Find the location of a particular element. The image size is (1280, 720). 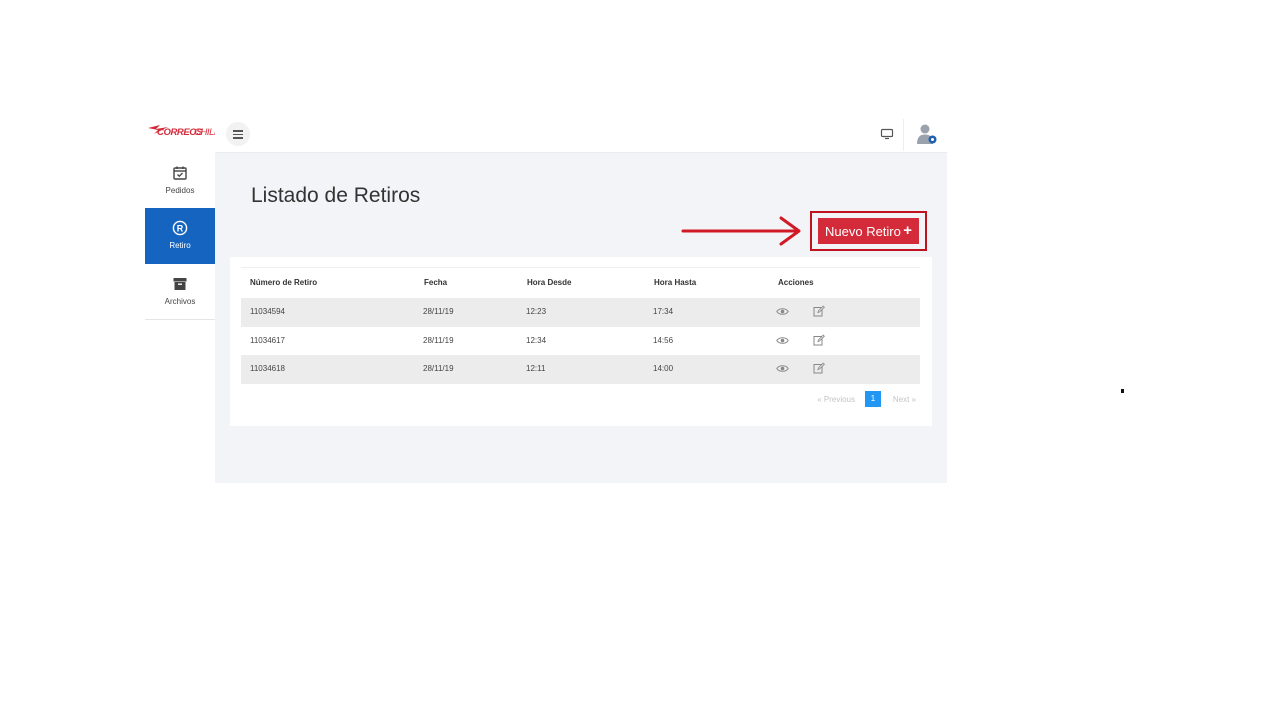

page-title: Listado de Retiros is located at coordinates (336, 195).